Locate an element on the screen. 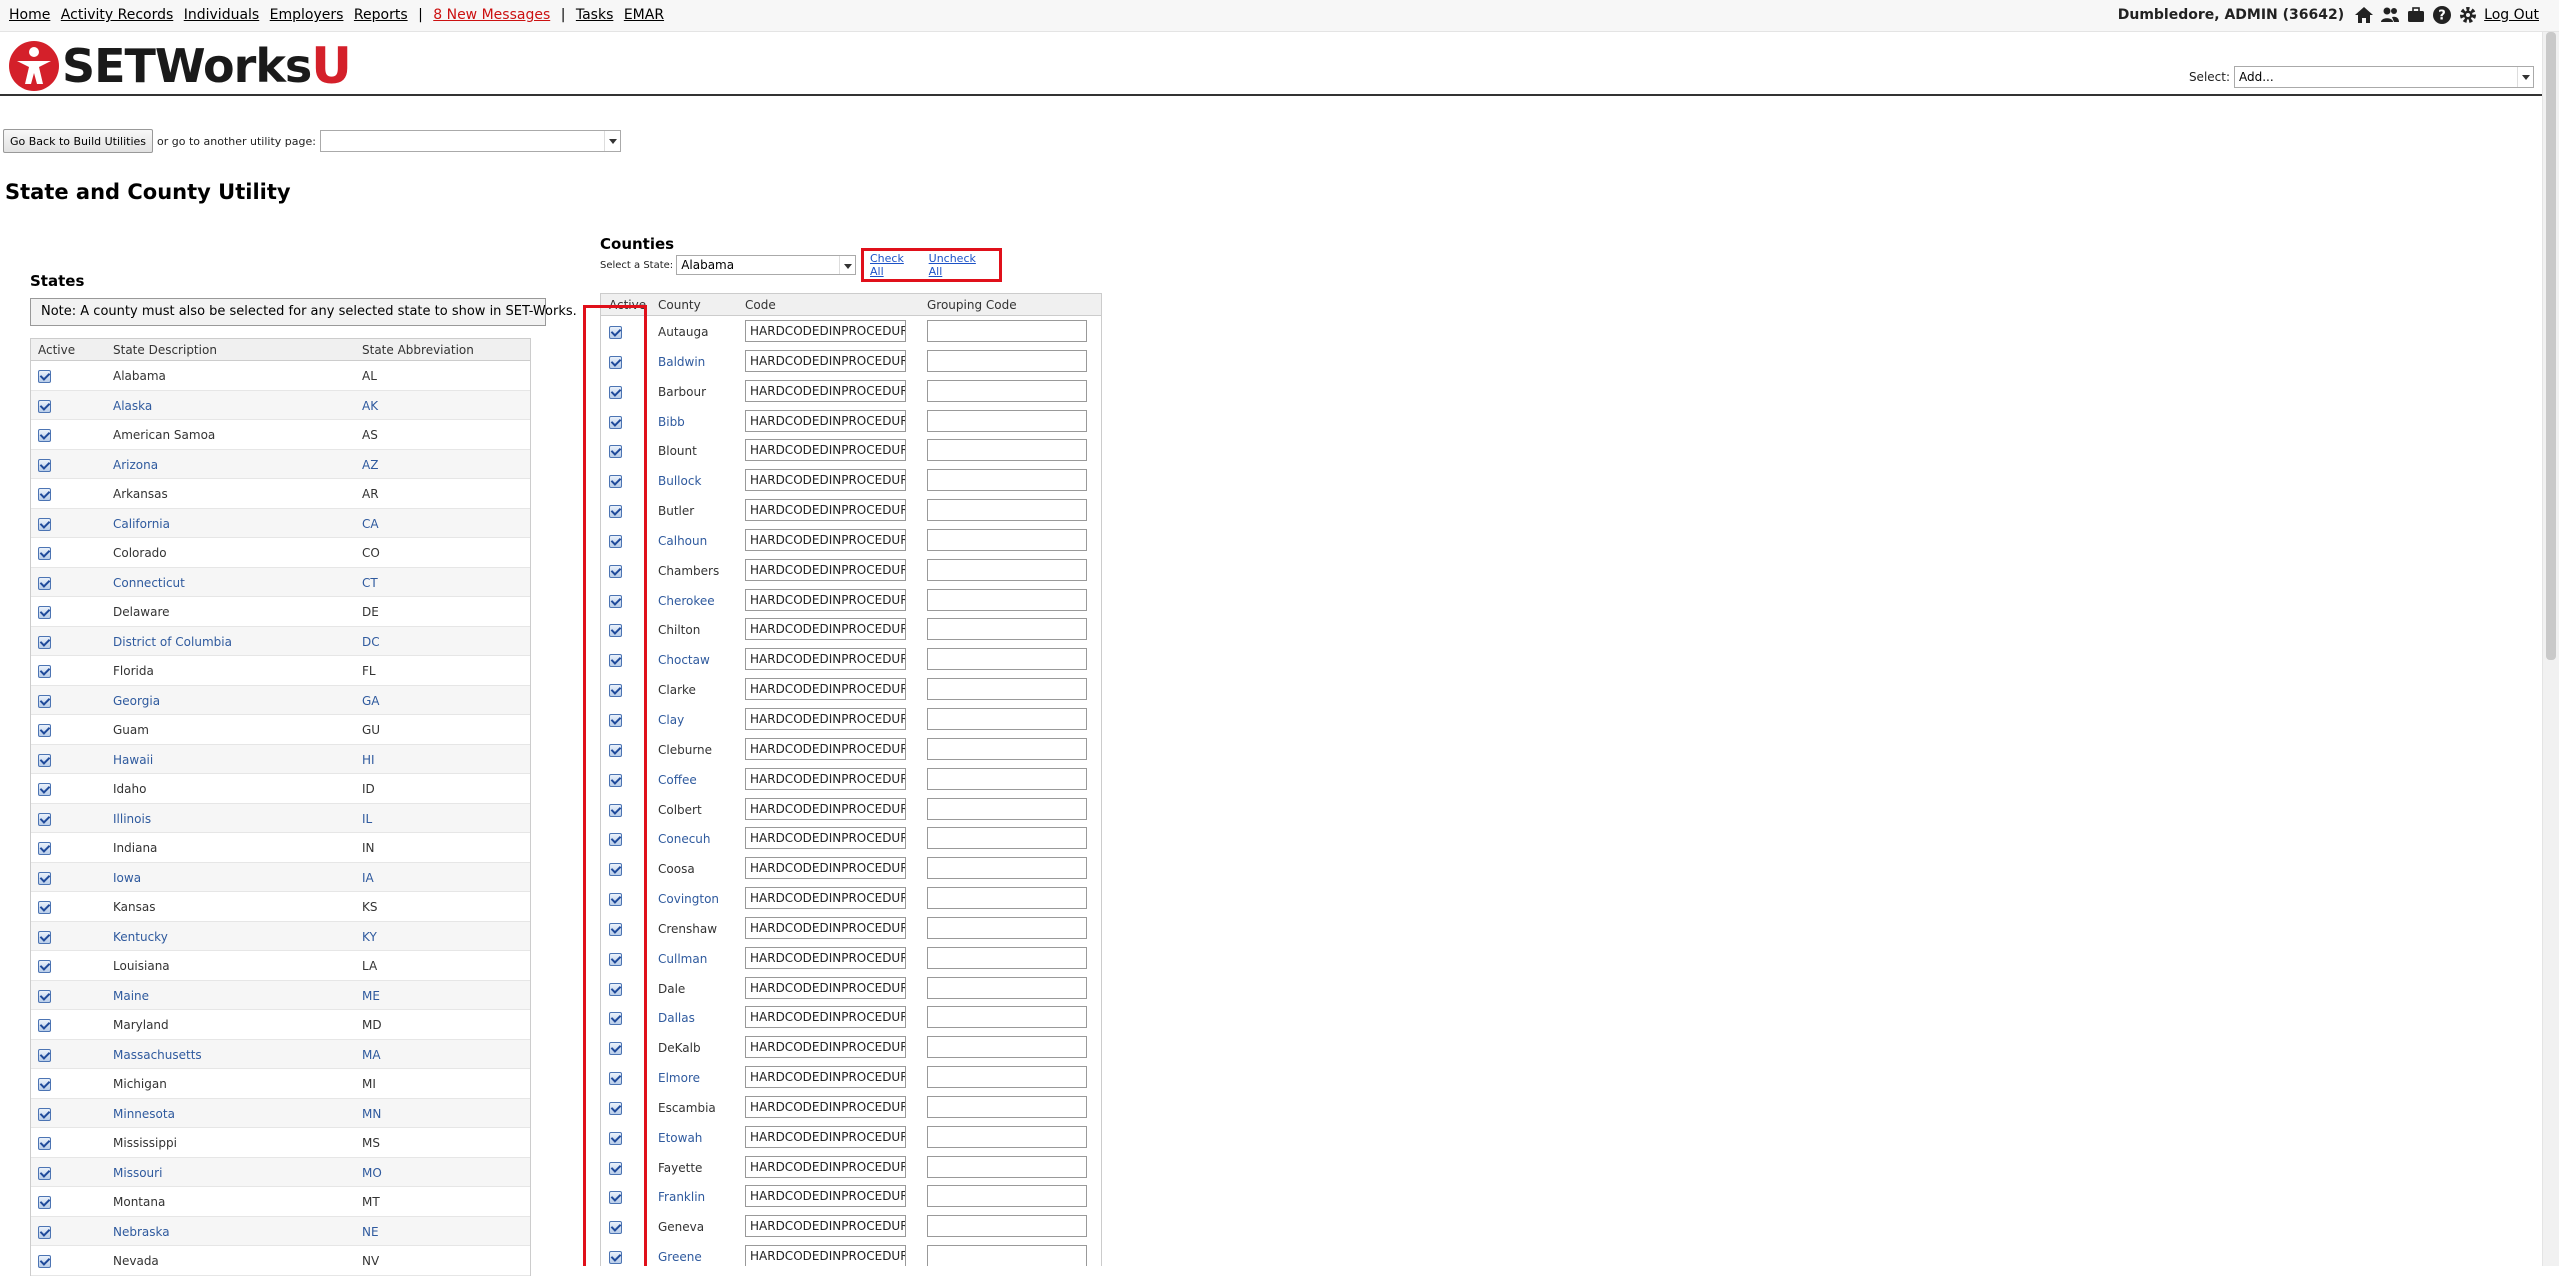 This screenshot has width=2559, height=1276. column-header-state-description: State Description is located at coordinates (165, 350).